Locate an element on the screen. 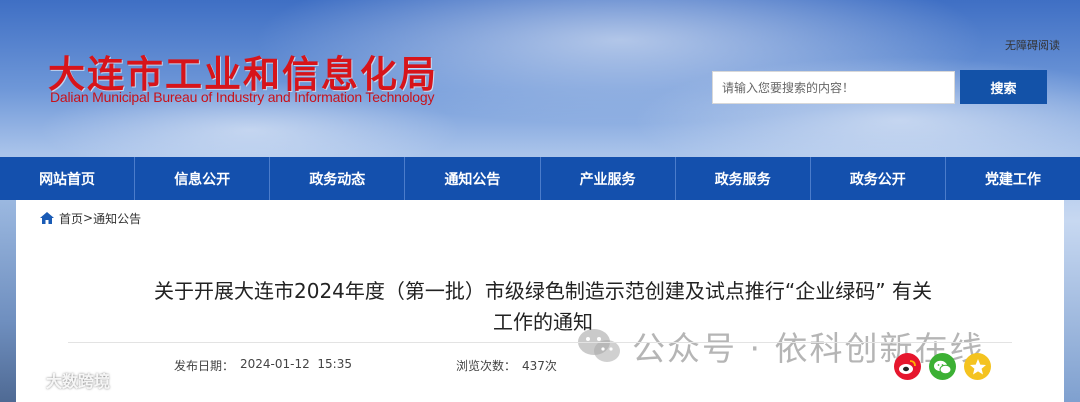 The height and width of the screenshot is (402, 1080). publish-date-value: 2024-01-12 15:35 is located at coordinates (296, 364).